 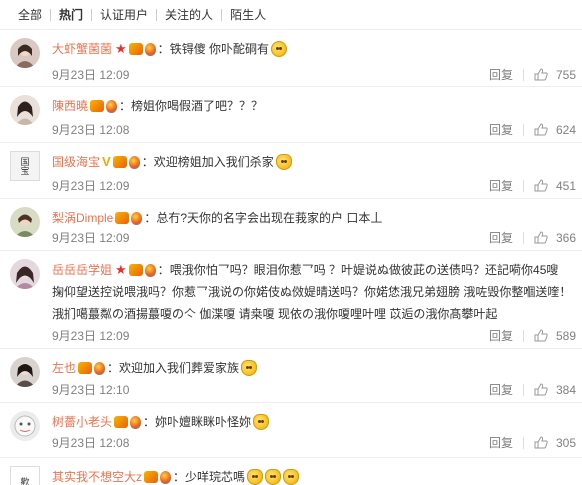 What do you see at coordinates (179, 368) in the screenshot?
I see `comment-text: 欢迎加入我们葬爱家族` at bounding box center [179, 368].